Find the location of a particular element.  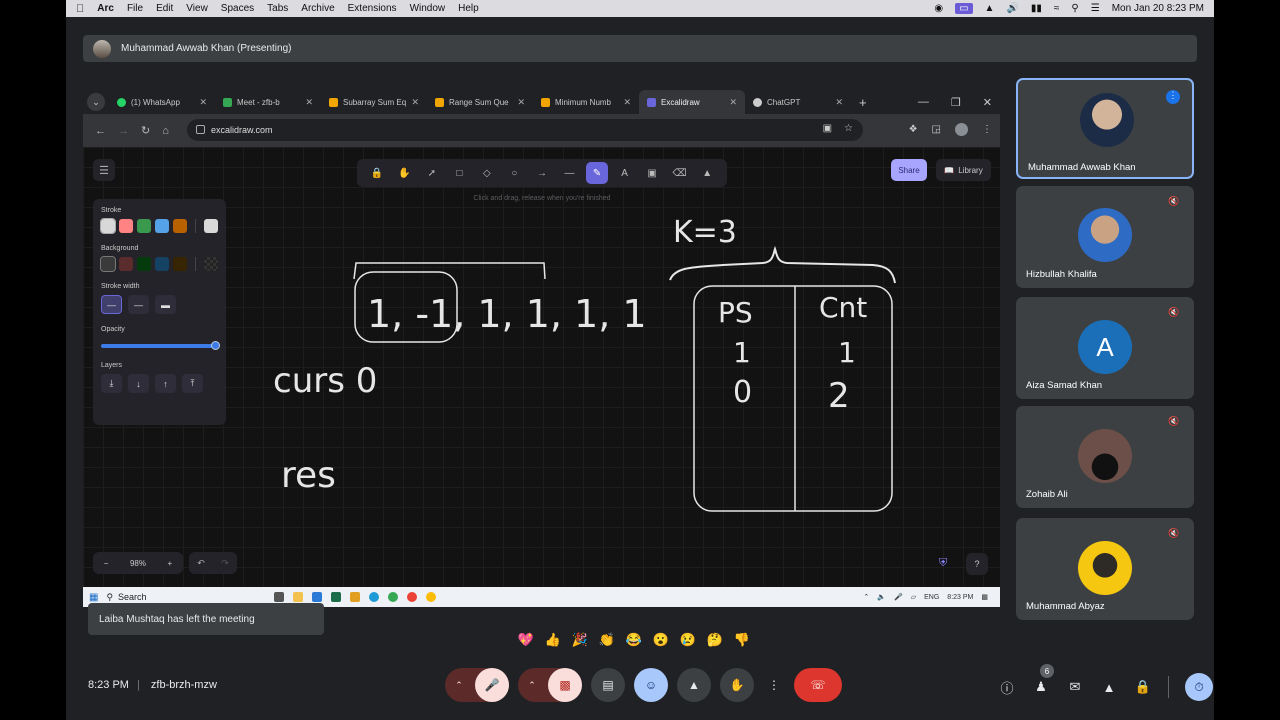

volume-icon: 🔊 is located at coordinates (1012, 8).